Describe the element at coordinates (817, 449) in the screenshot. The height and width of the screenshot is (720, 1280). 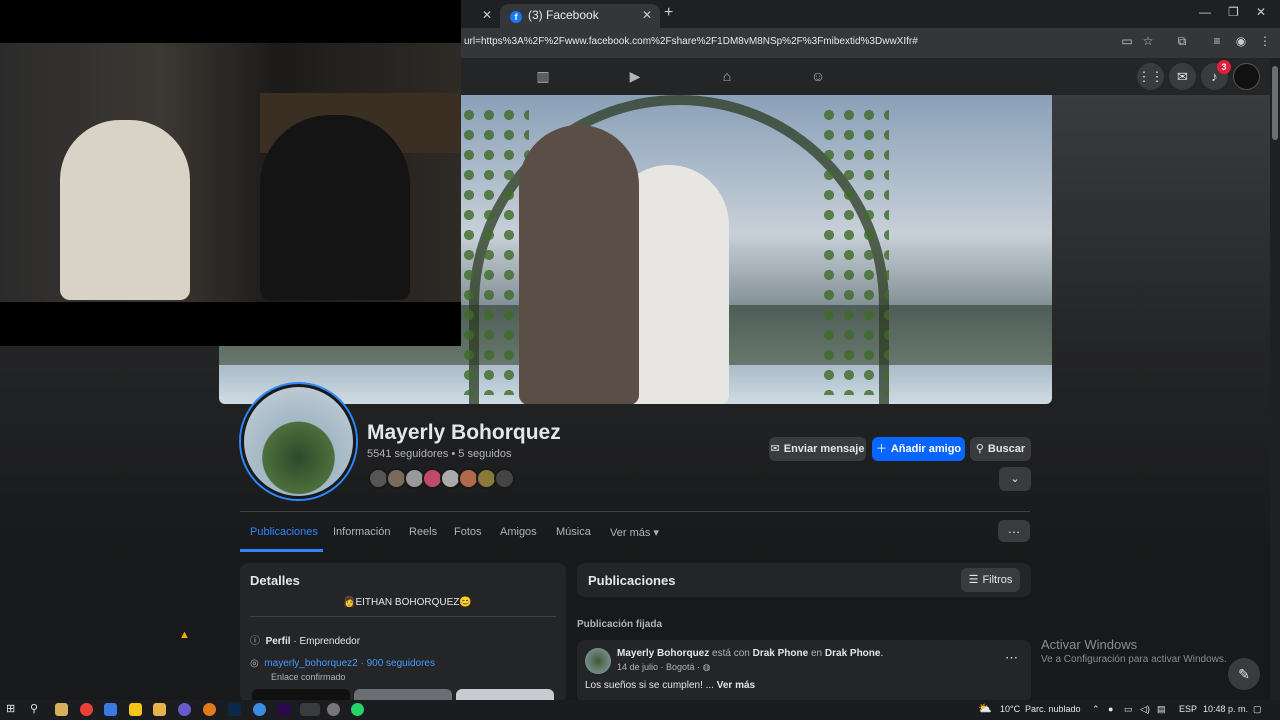
I see `send-message-button: ✉ Enviar mensaje` at that location.